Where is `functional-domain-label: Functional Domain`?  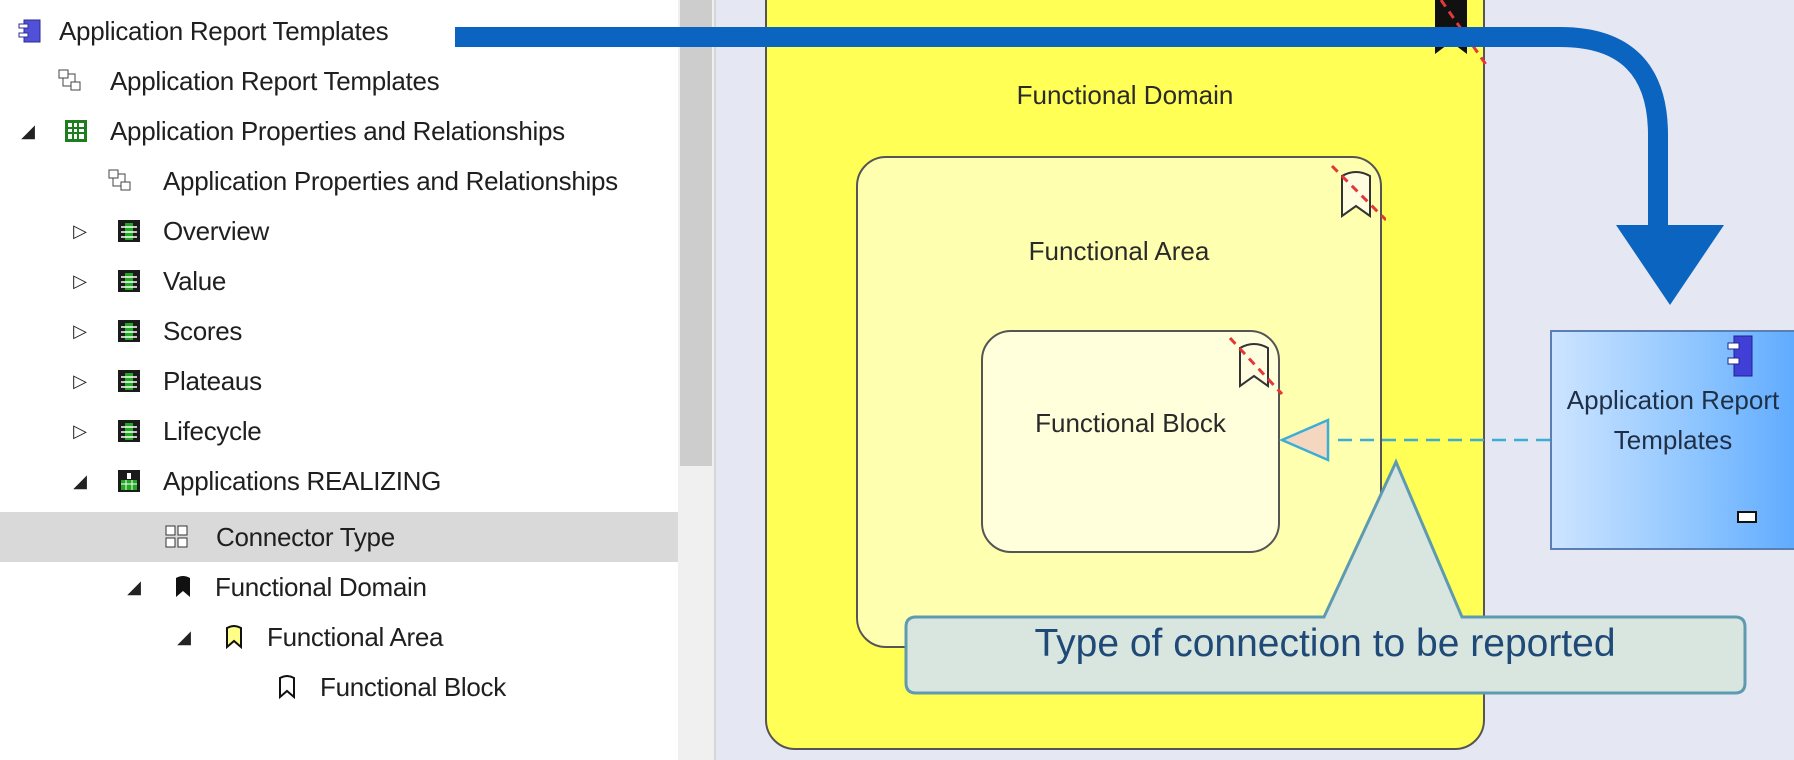
functional-domain-label: Functional Domain is located at coordinates (1125, 95).